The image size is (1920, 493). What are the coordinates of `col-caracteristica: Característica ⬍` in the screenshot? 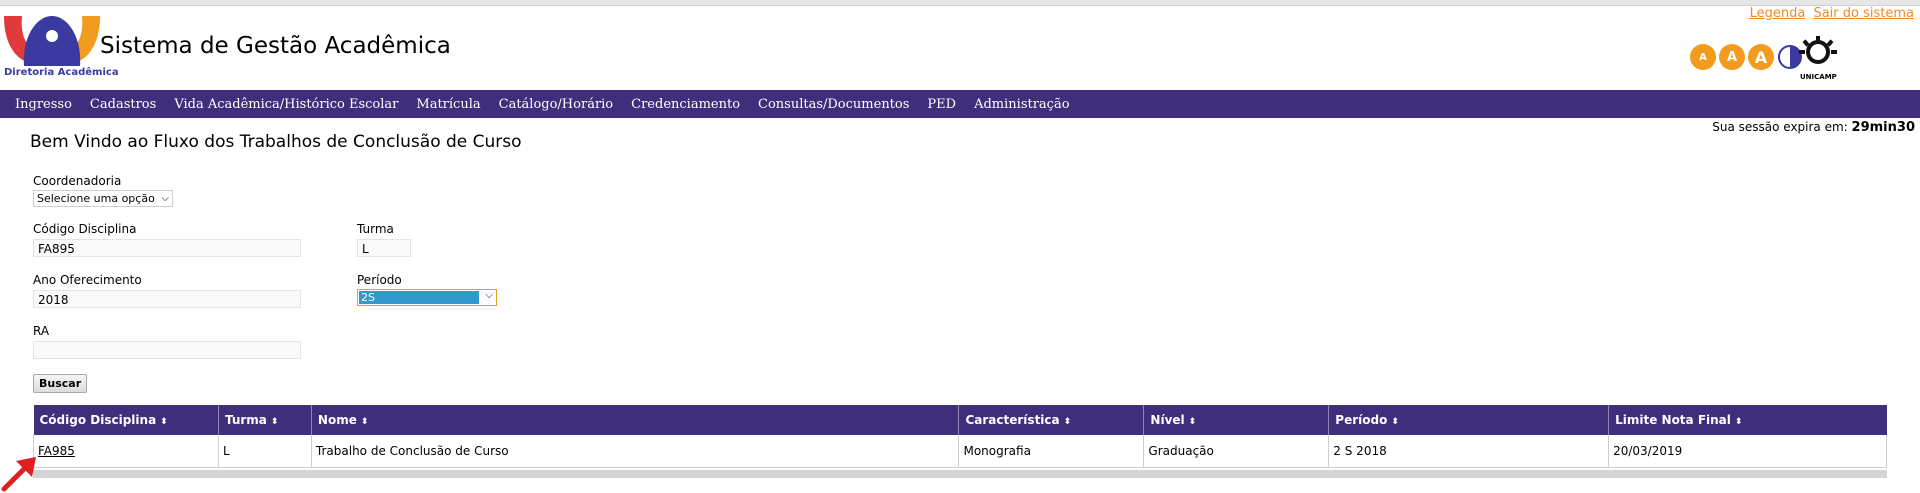 It's located at (1051, 420).